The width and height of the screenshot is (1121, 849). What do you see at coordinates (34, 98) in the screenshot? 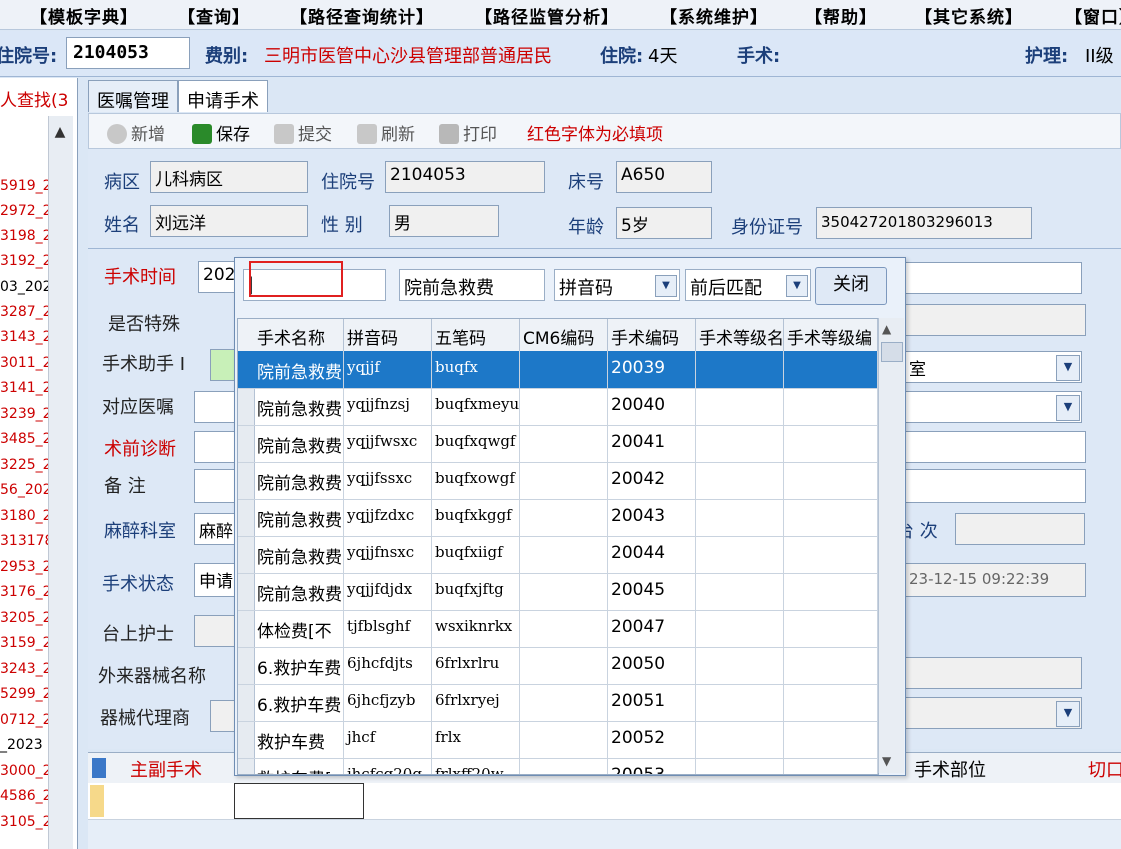
I see `patient-search-label: 人查找(3` at bounding box center [34, 98].